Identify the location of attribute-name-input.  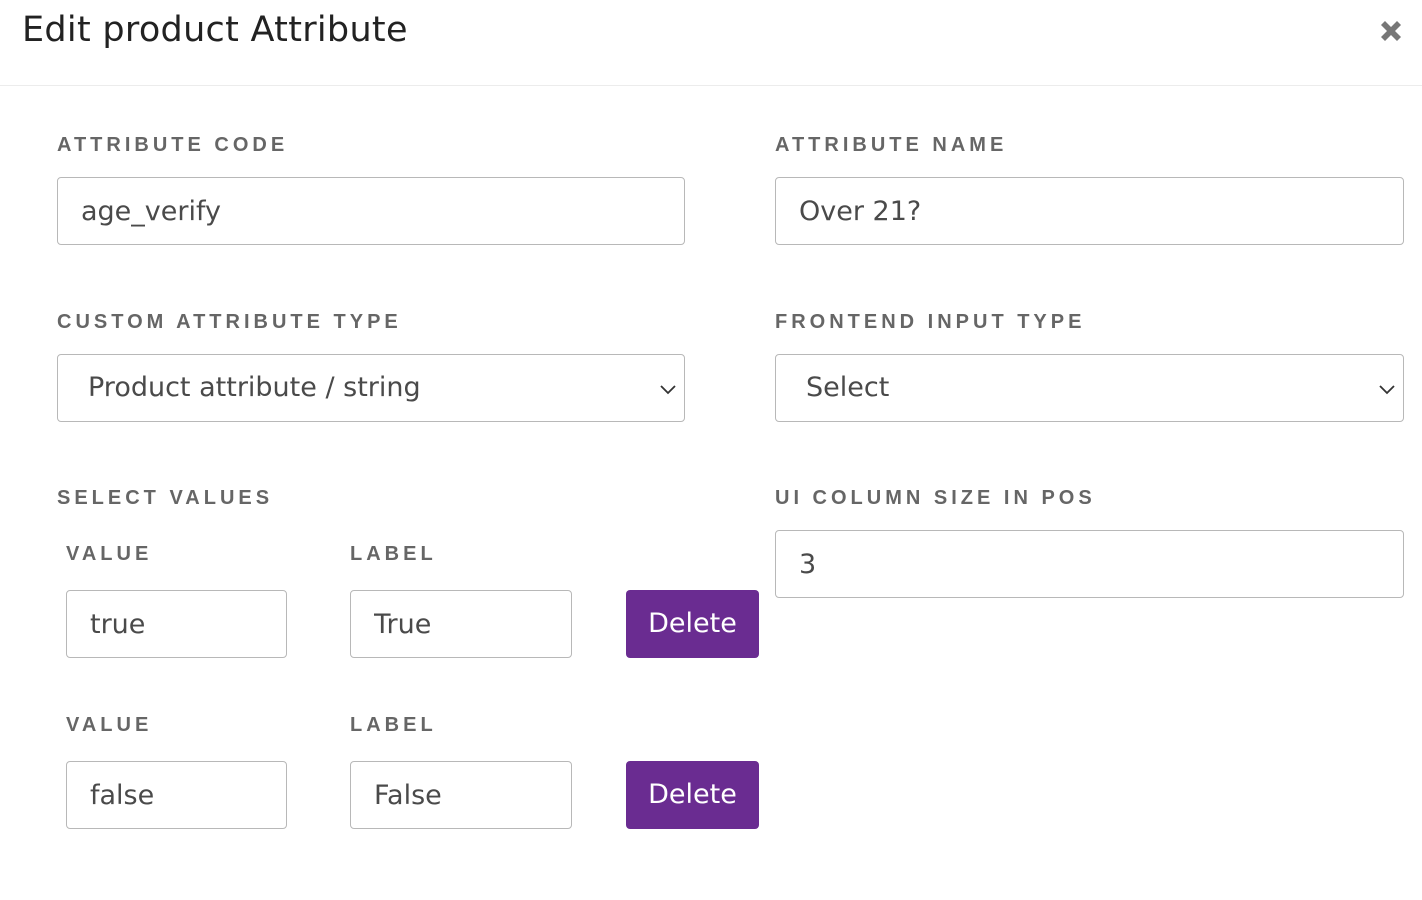
(1089, 211).